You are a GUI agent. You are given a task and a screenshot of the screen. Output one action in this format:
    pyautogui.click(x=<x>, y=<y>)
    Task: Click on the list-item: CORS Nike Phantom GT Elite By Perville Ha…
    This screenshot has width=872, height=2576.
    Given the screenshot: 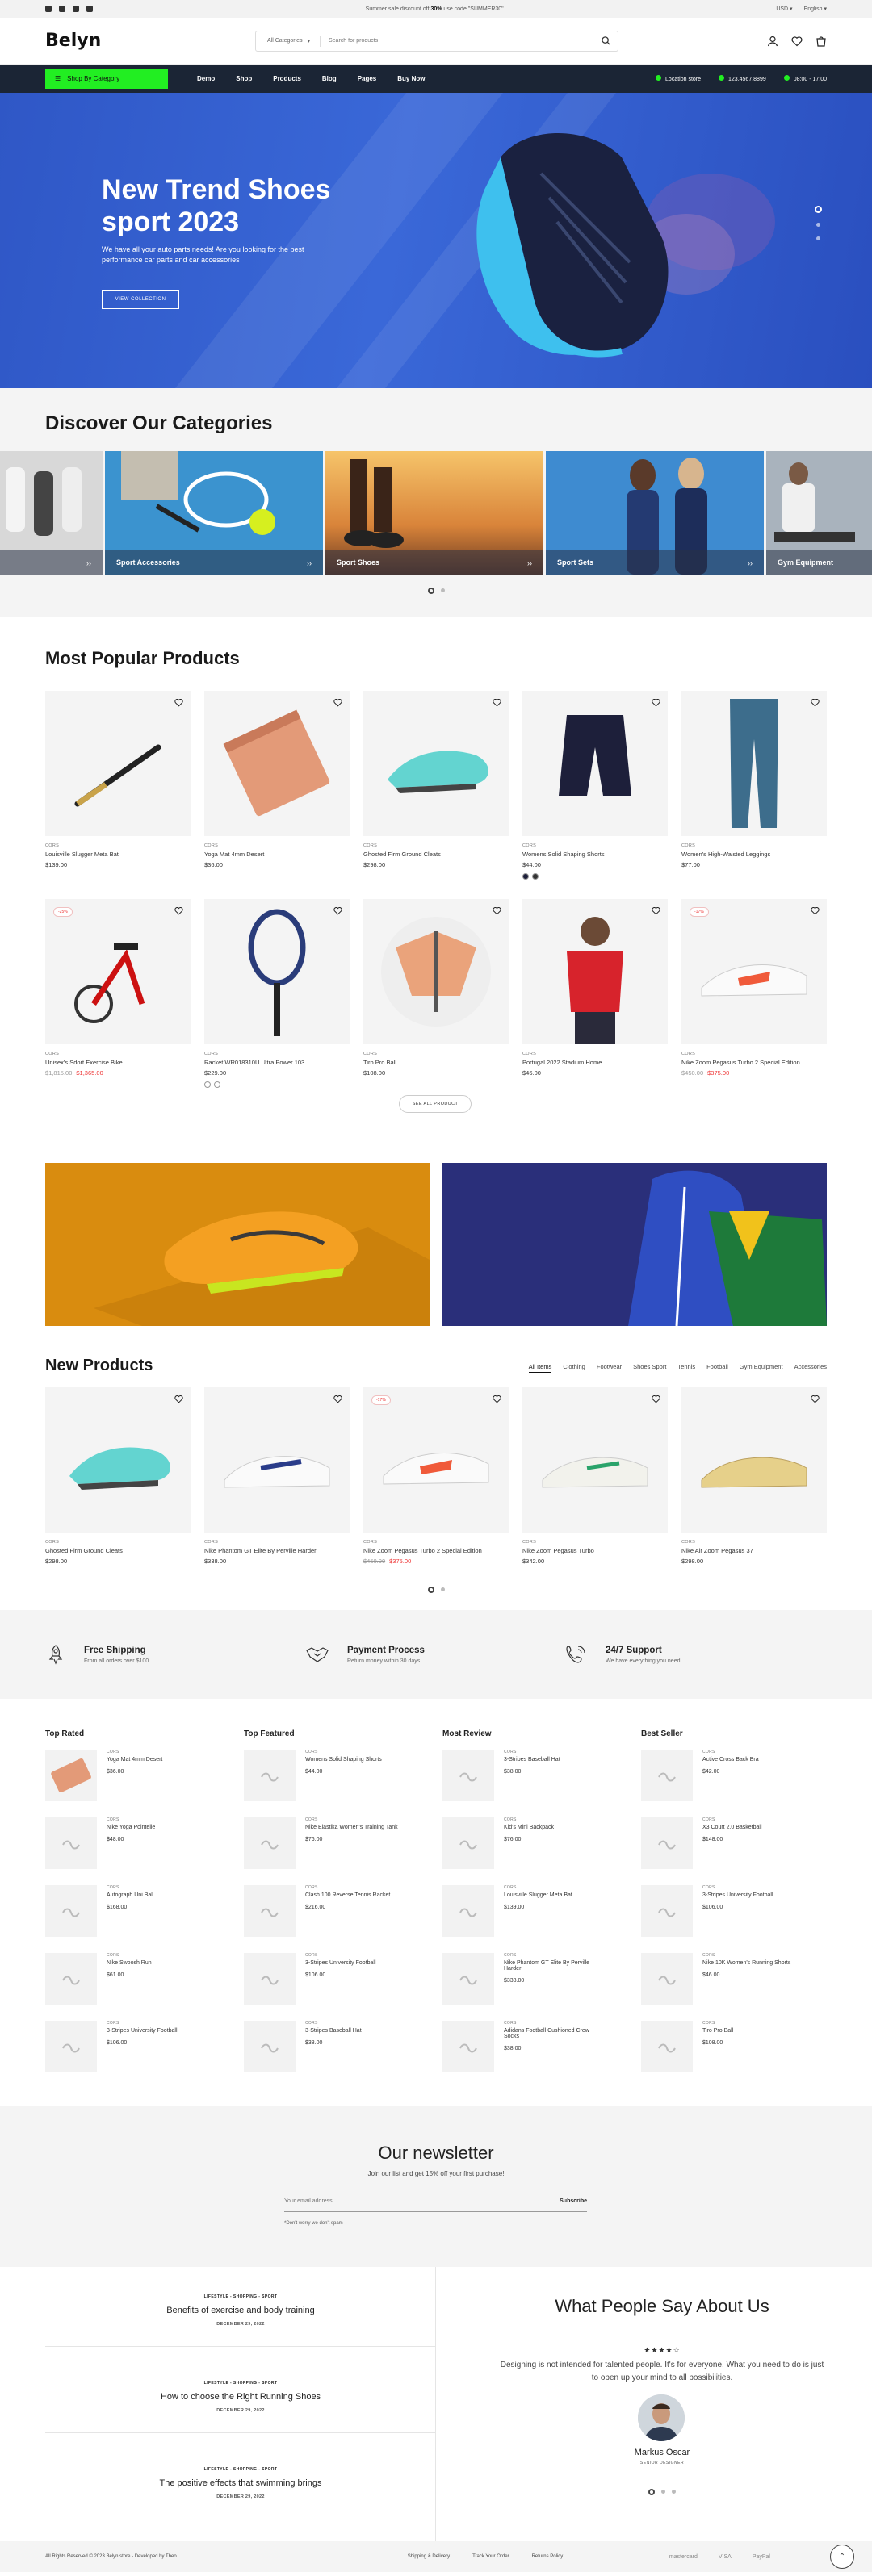 What is the action you would take?
    pyautogui.click(x=523, y=1987)
    